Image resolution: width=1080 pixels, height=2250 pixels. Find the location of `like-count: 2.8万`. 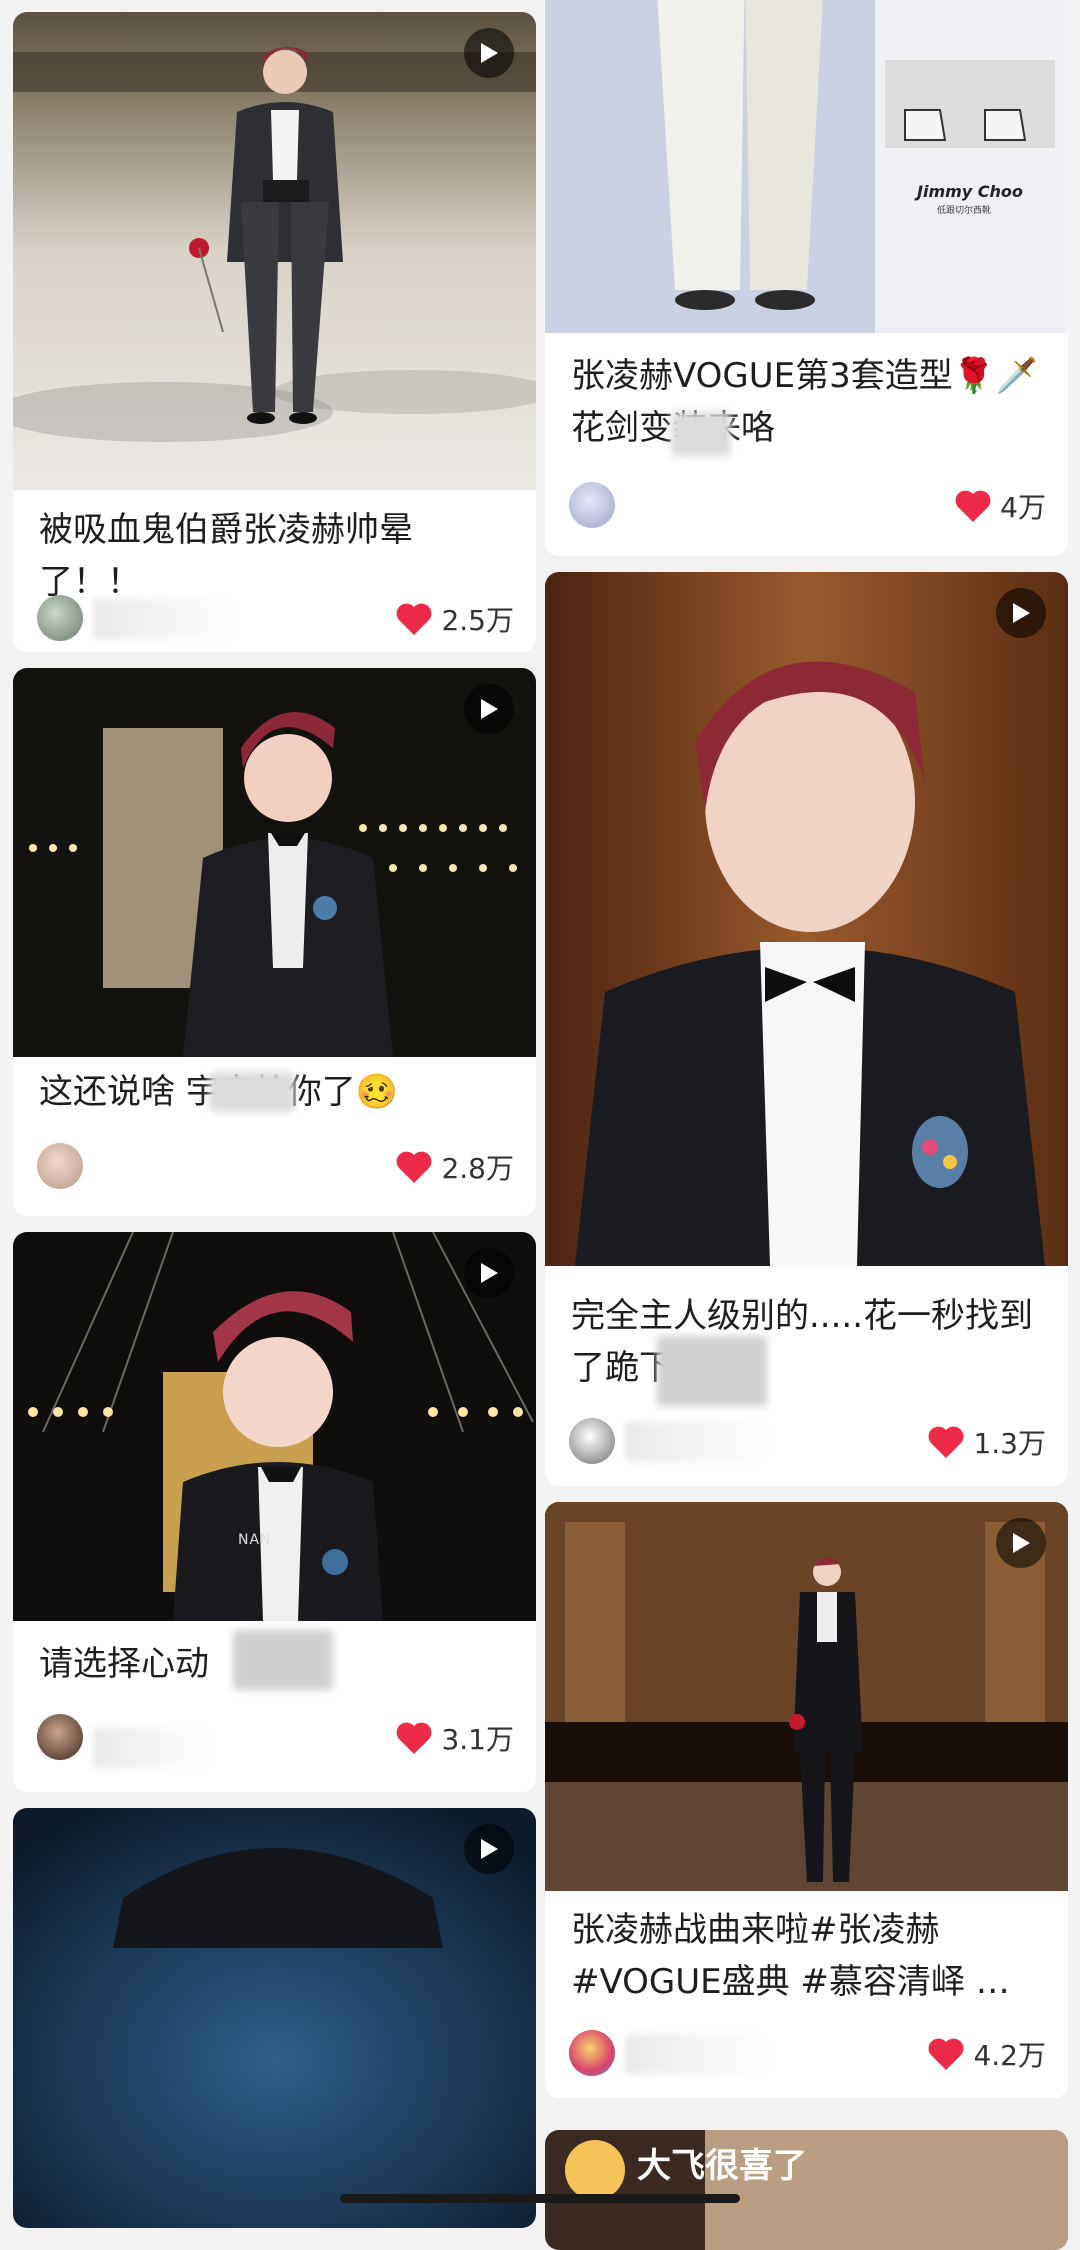

like-count: 2.8万 is located at coordinates (477, 1168).